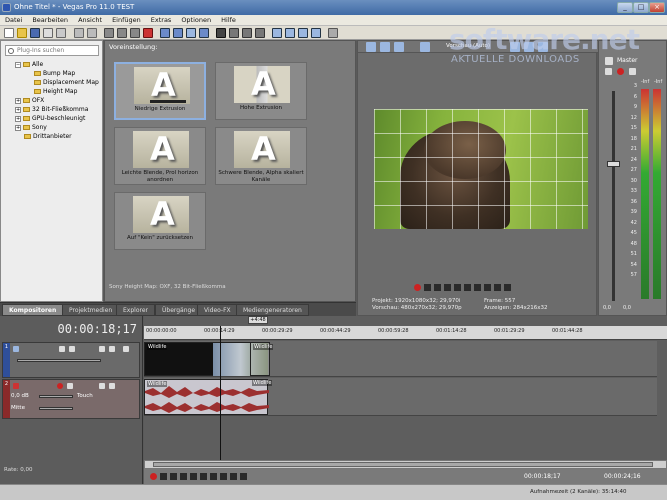 The width and height of the screenshot is (667, 500). Describe the element at coordinates (641, 7) in the screenshot. I see `maximize-button: □` at that location.